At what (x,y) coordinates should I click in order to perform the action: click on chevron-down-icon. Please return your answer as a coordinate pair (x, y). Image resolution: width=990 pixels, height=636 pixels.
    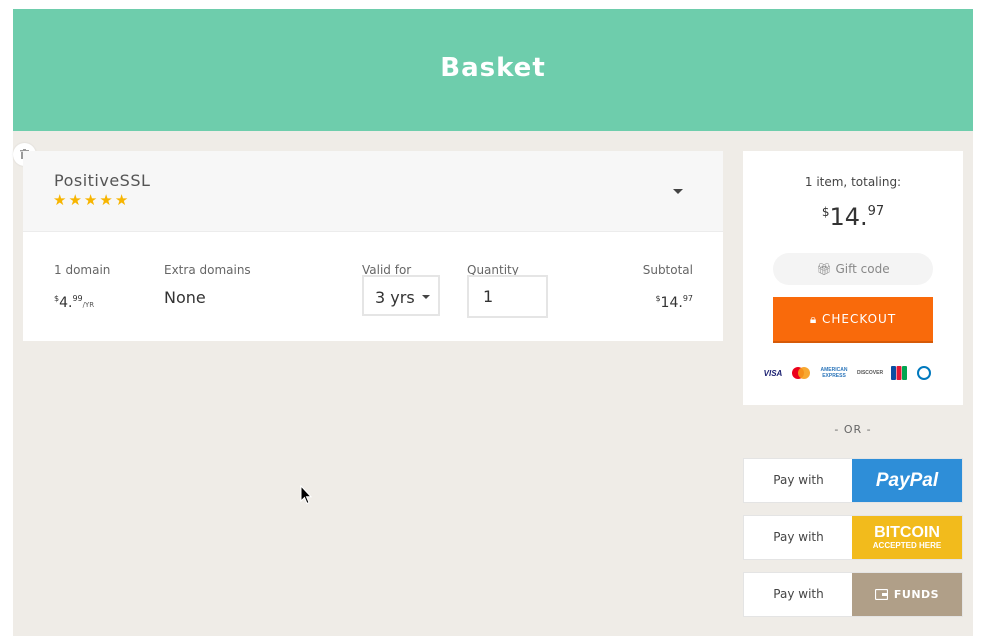
    Looking at the image, I should click on (426, 297).